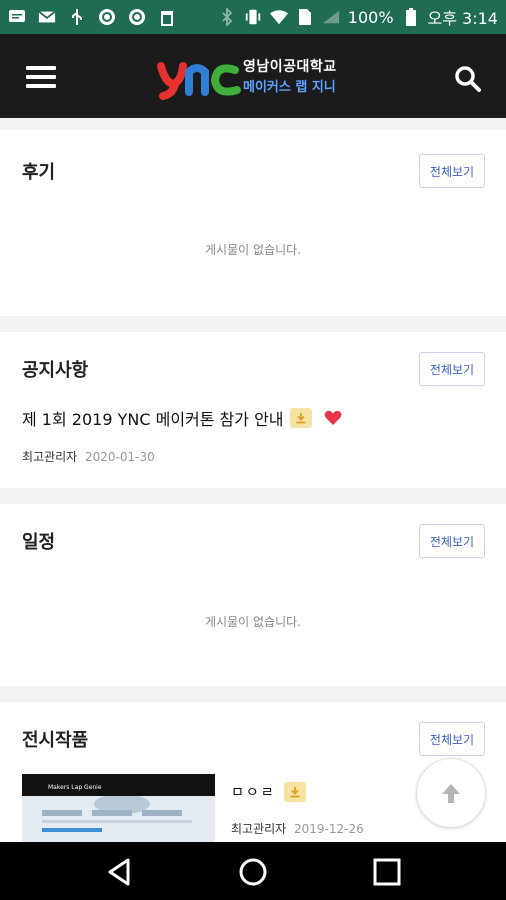 This screenshot has width=506, height=900. What do you see at coordinates (75, 787) in the screenshot?
I see `thumbnail-caption: Makers Lap Genie` at bounding box center [75, 787].